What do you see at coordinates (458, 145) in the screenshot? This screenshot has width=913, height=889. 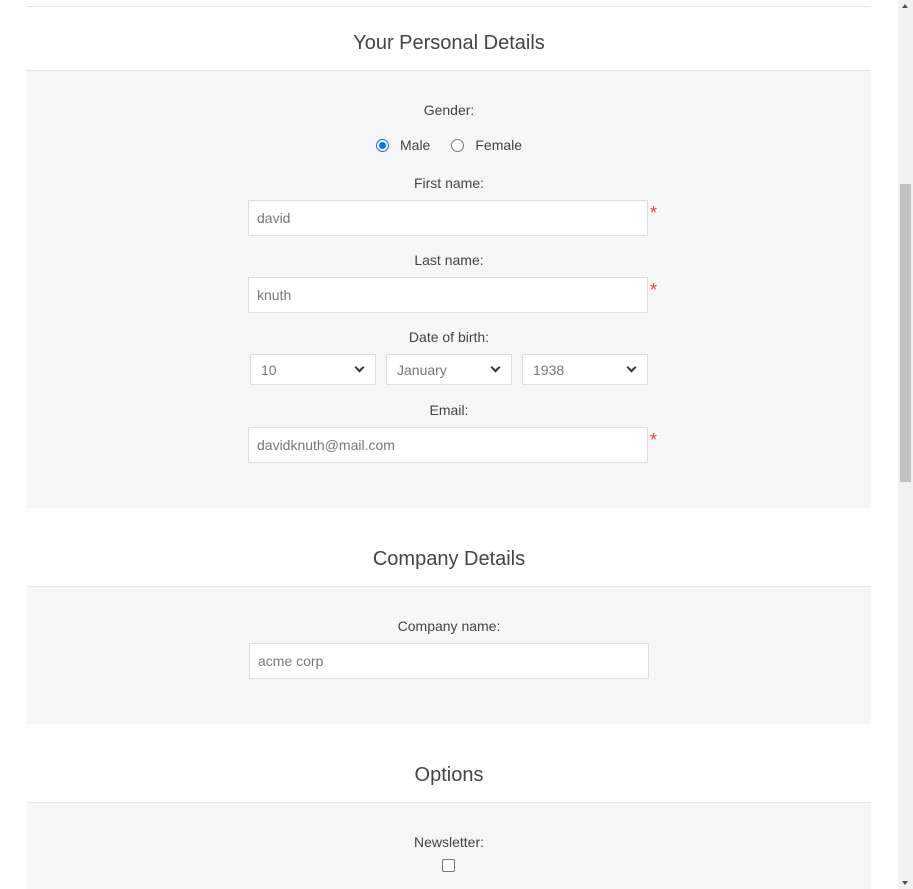 I see `gender-female-radio` at bounding box center [458, 145].